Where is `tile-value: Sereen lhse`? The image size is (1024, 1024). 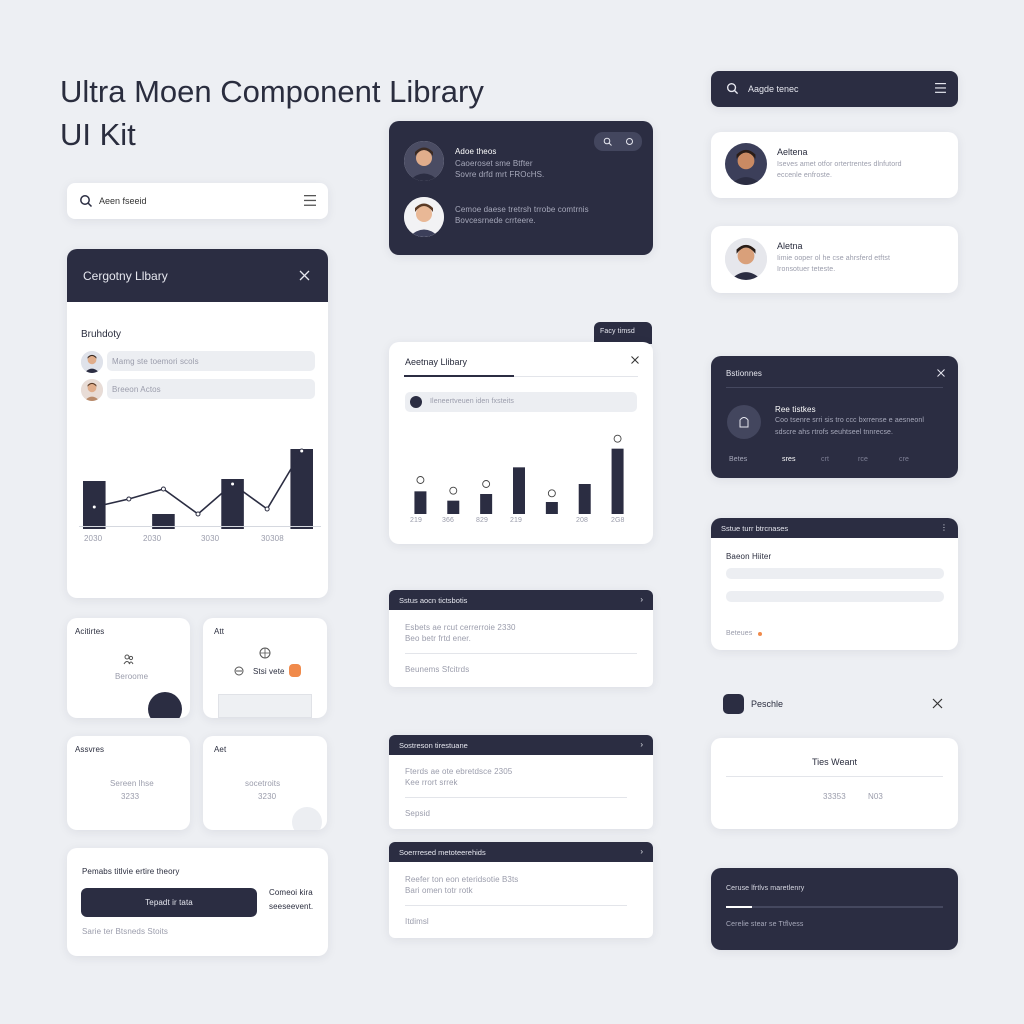 tile-value: Sereen lhse is located at coordinates (132, 783).